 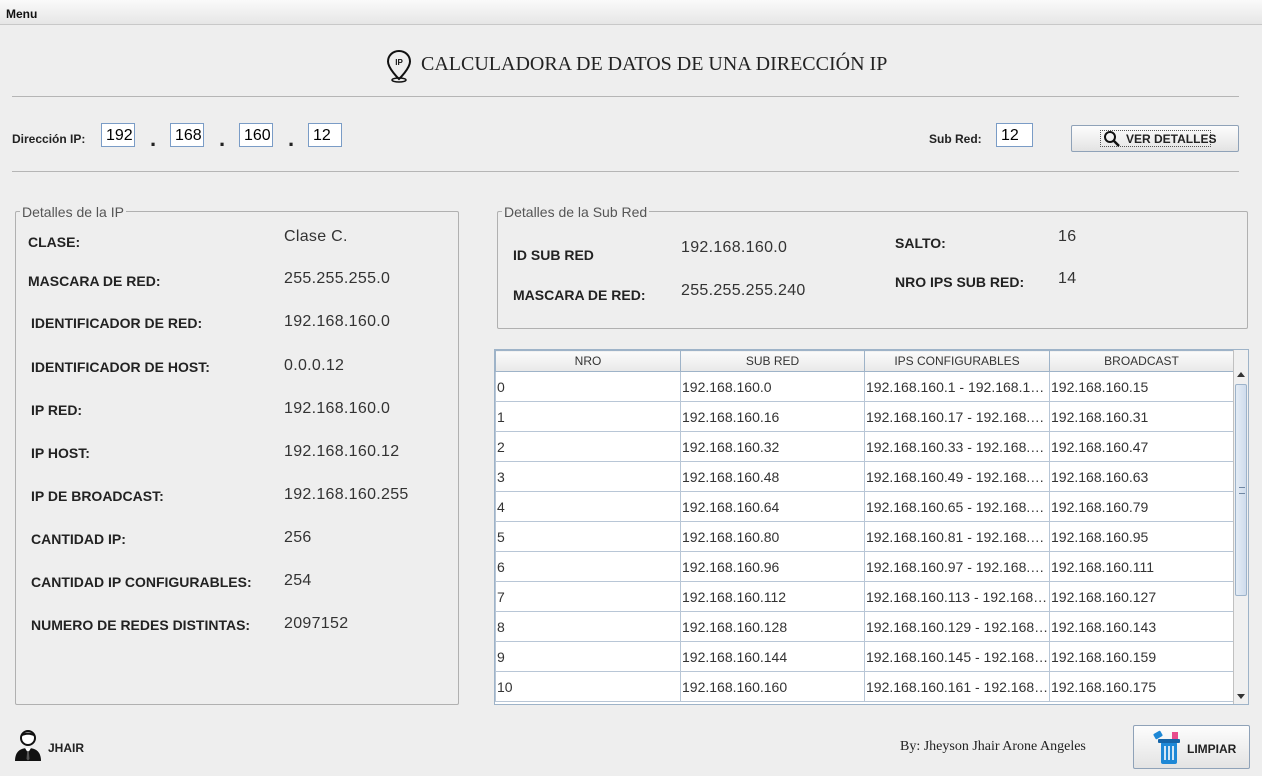 What do you see at coordinates (772, 596) in the screenshot?
I see `table-cell: 192.168.160.112` at bounding box center [772, 596].